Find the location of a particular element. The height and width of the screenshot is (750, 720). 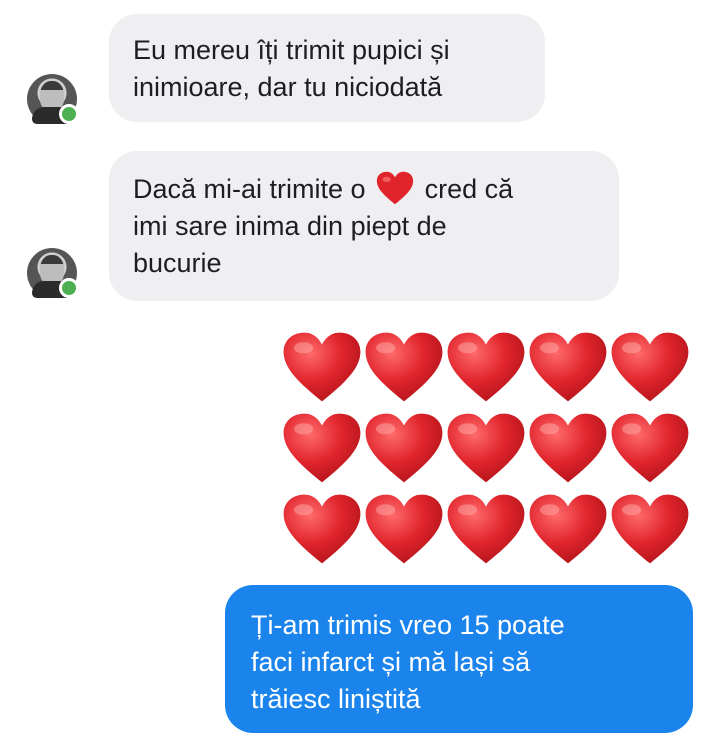

message-text-line: Ți-am trimis vreo 15 poate is located at coordinates (408, 625).